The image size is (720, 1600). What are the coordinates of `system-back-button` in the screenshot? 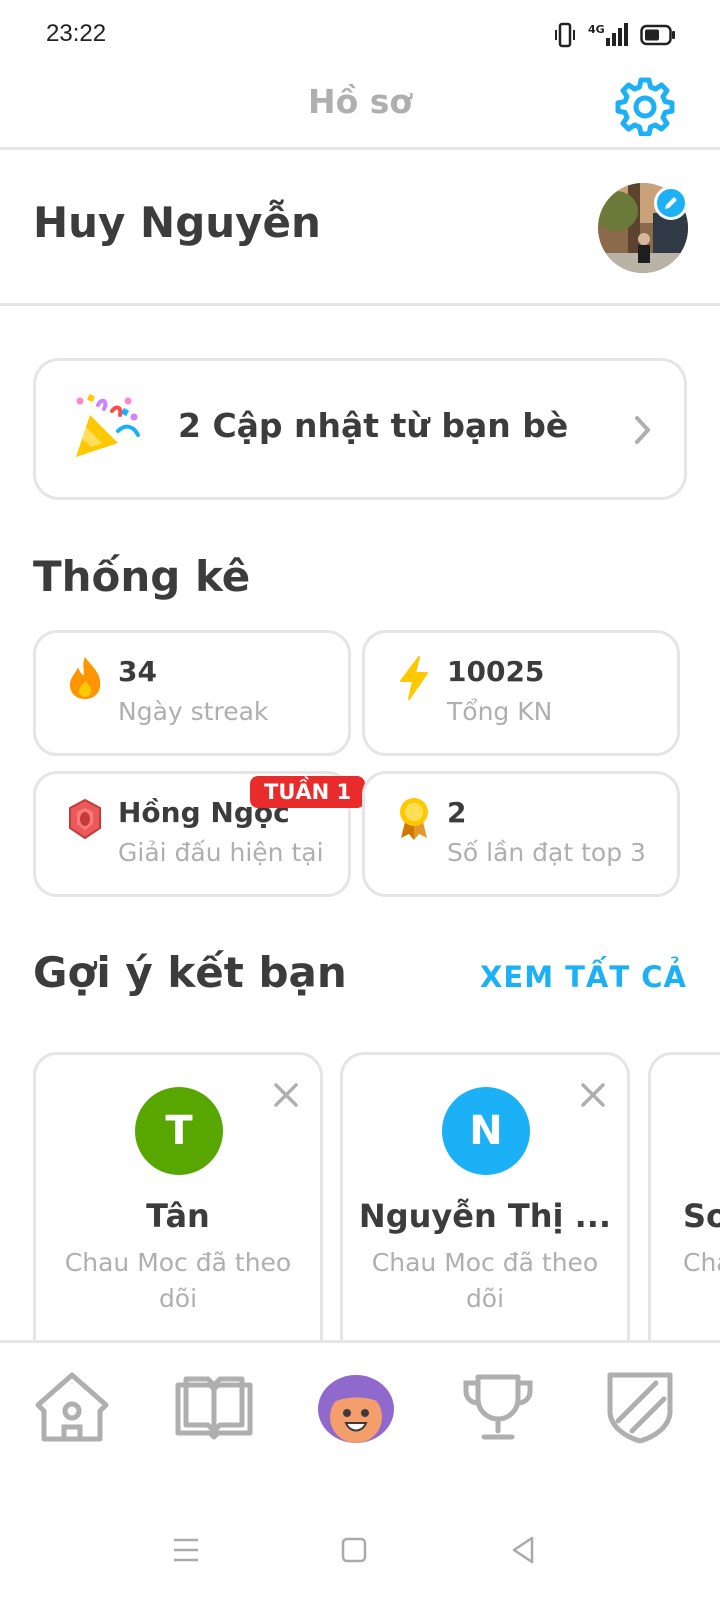 It's located at (524, 1550).